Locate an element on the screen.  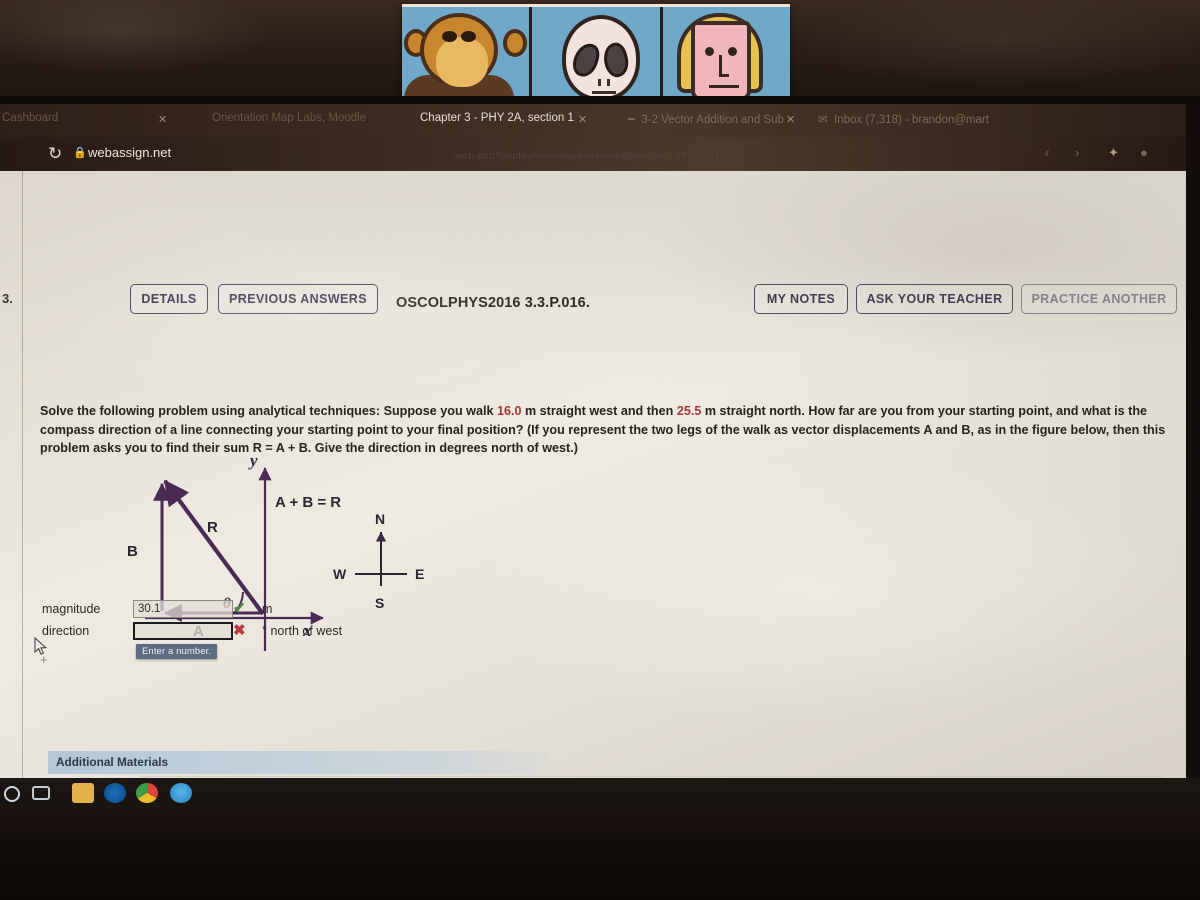
internet-explorer-icon is located at coordinates (115, 793).